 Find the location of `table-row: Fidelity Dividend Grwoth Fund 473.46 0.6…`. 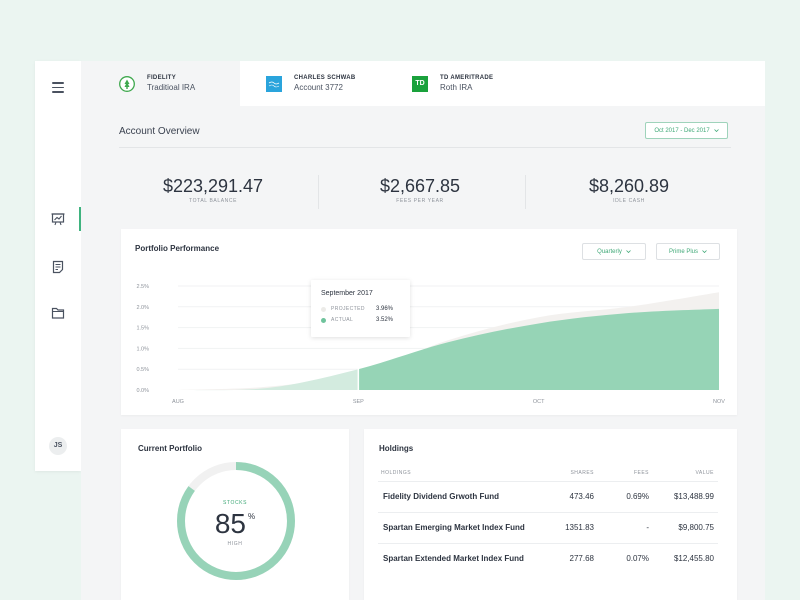

table-row: Fidelity Dividend Grwoth Fund 473.46 0.6… is located at coordinates (548, 497).